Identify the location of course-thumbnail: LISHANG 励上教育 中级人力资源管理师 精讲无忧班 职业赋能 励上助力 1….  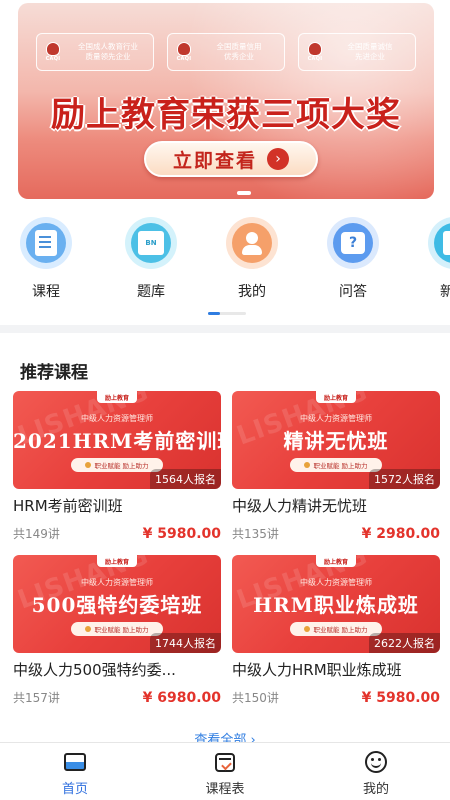
(336, 440).